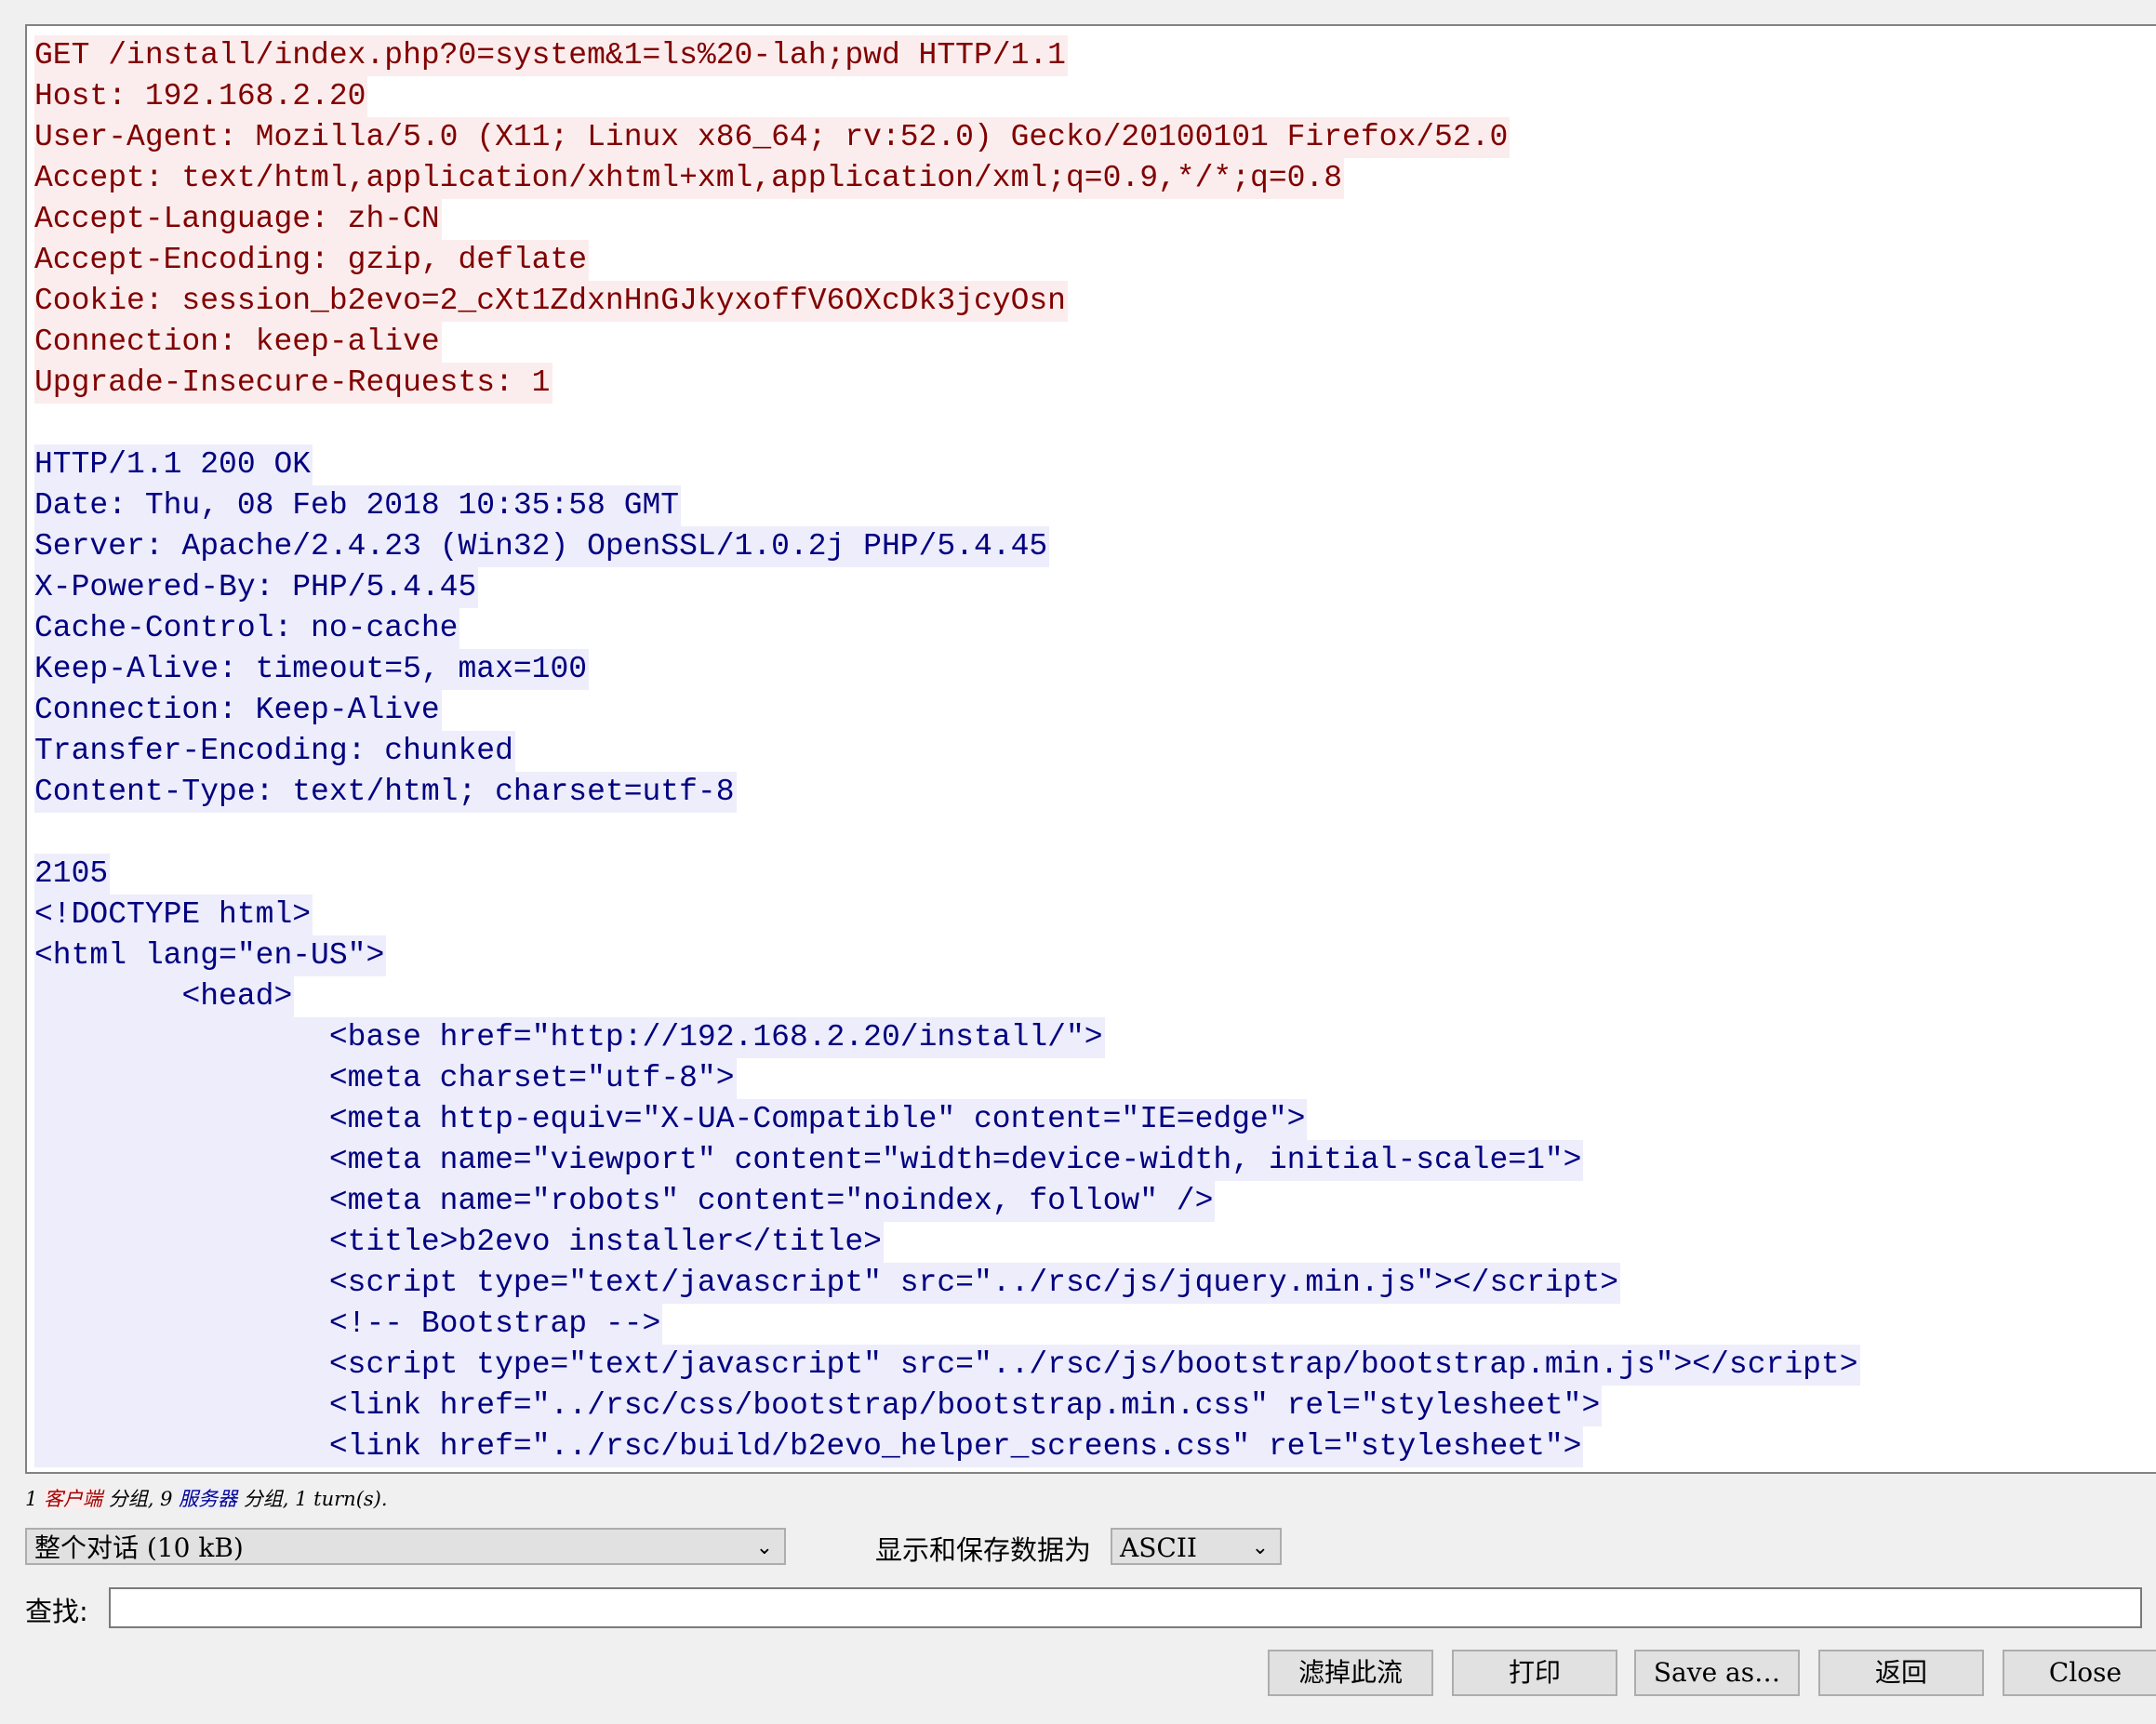 Image resolution: width=2156 pixels, height=1724 pixels. I want to click on server-count: 分组, 9, so click(141, 1499).